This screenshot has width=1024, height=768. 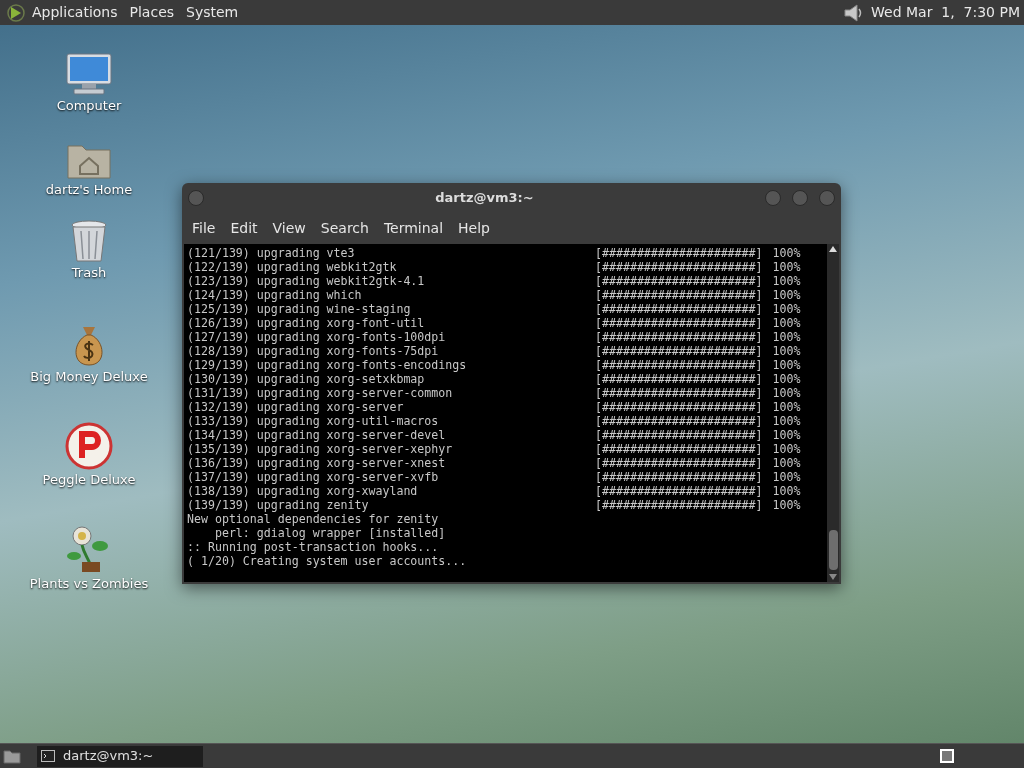 What do you see at coordinates (329, 533) in the screenshot?
I see `terminal-line: perl: gdialog wrapper [installed]` at bounding box center [329, 533].